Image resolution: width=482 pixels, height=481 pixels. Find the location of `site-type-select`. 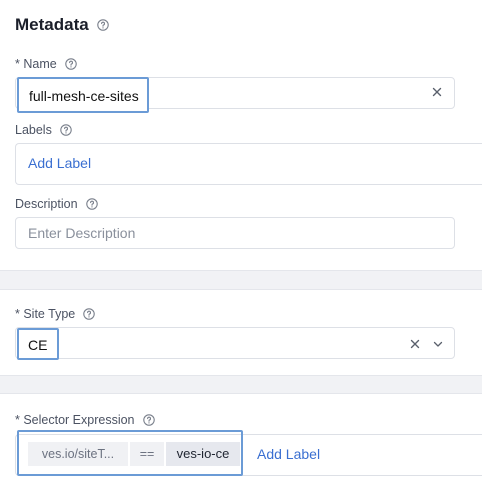

site-type-select is located at coordinates (235, 343).